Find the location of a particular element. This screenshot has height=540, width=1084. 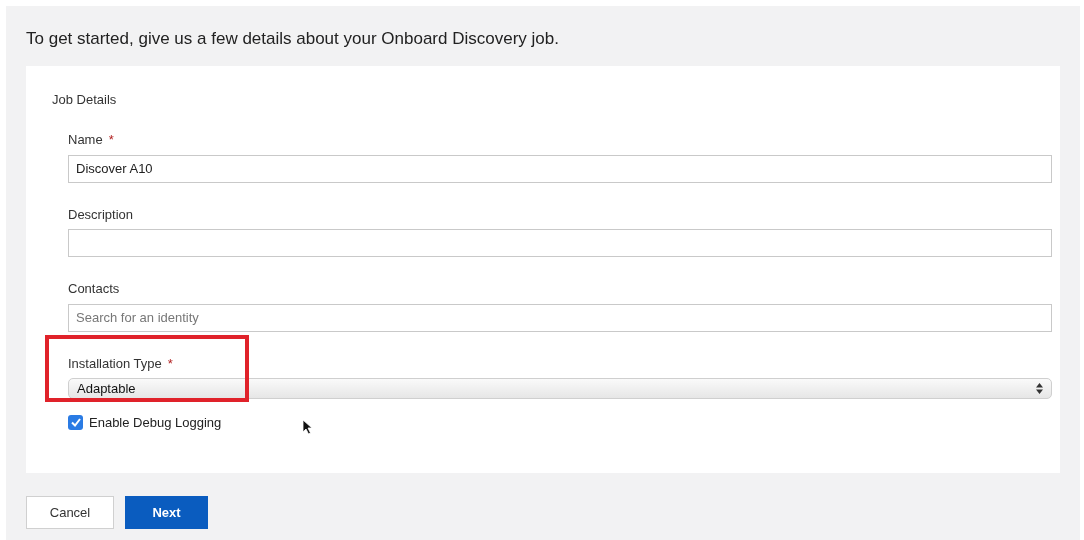

field-label: Name is located at coordinates (85, 140).